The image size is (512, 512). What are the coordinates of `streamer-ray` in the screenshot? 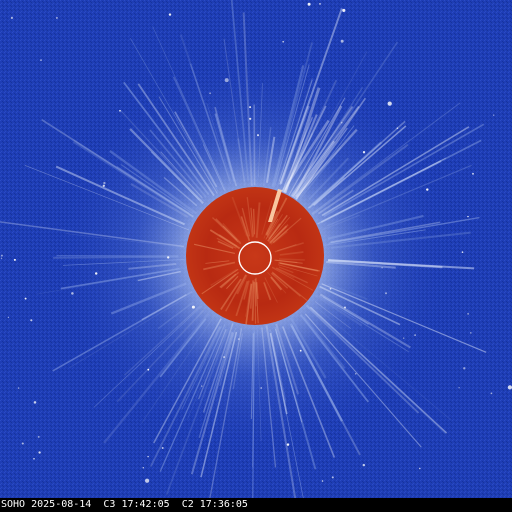 It's located at (116, 257).